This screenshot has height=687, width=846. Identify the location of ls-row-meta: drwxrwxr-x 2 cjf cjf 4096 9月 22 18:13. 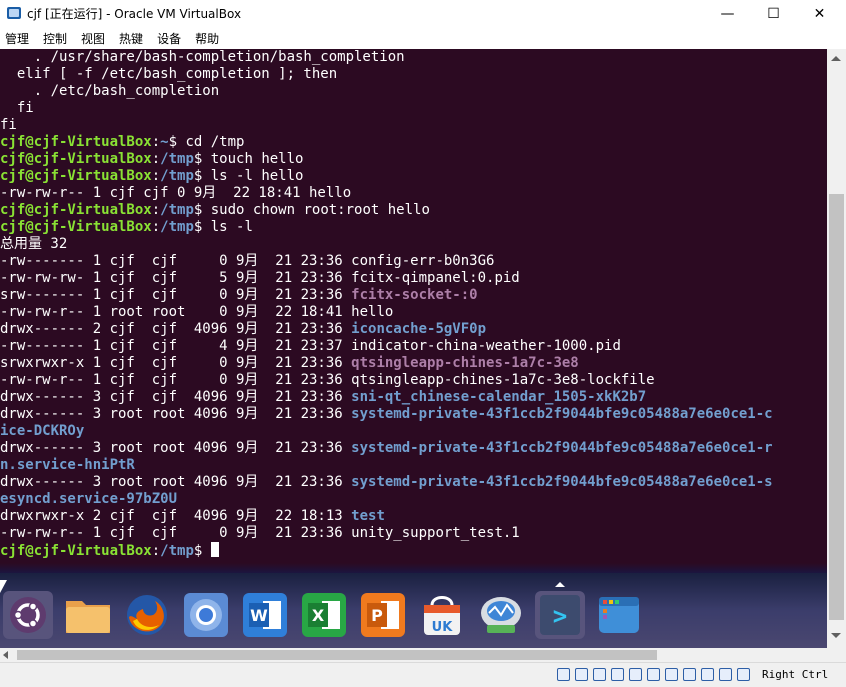
(176, 516).